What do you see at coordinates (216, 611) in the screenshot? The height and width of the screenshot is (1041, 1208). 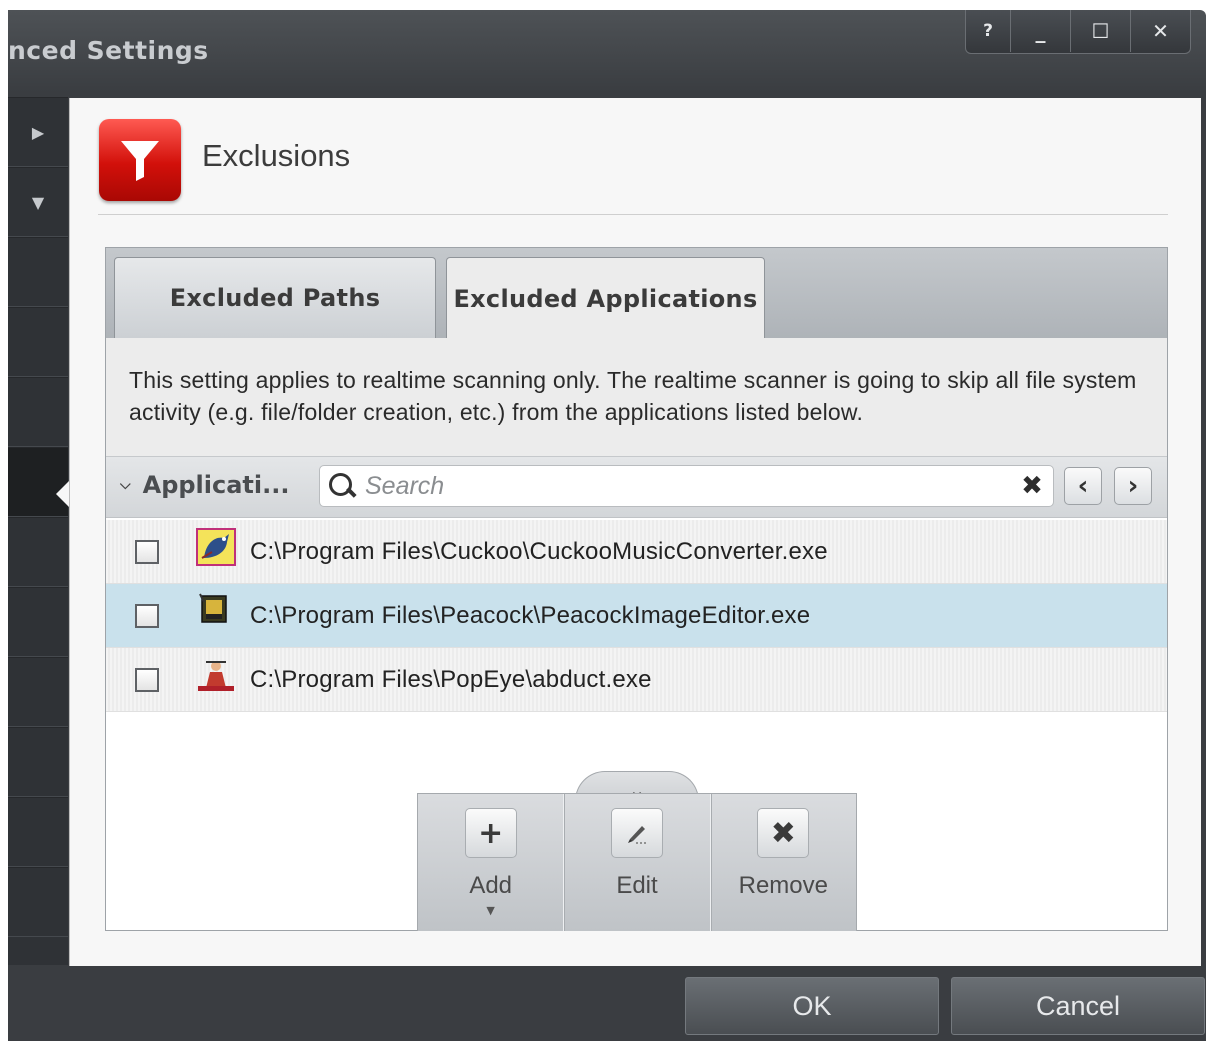 I see `image-editor-icon` at bounding box center [216, 611].